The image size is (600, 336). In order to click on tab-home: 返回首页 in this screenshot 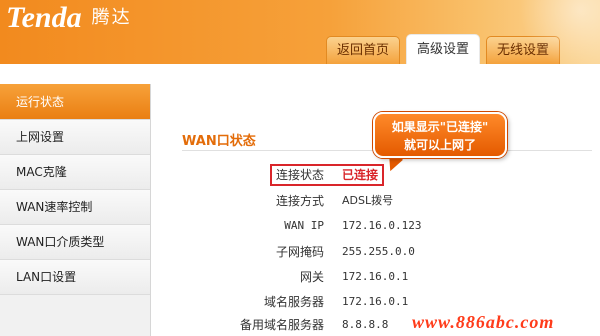, I will do `click(363, 50)`.